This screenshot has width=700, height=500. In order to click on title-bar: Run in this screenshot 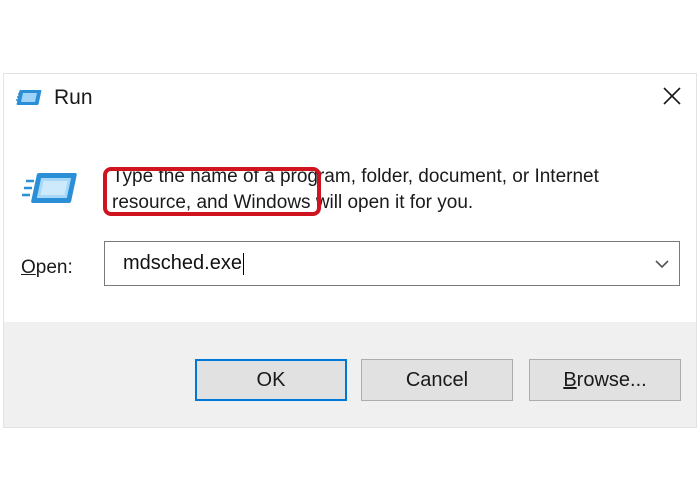, I will do `click(350, 99)`.